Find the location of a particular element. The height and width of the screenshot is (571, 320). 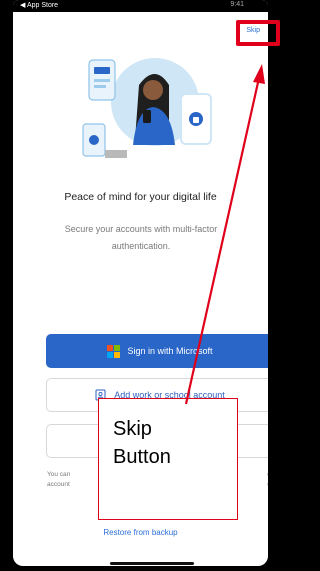

sign-in-with-microsoft-button: Sign in with Microsoft is located at coordinates (157, 351).